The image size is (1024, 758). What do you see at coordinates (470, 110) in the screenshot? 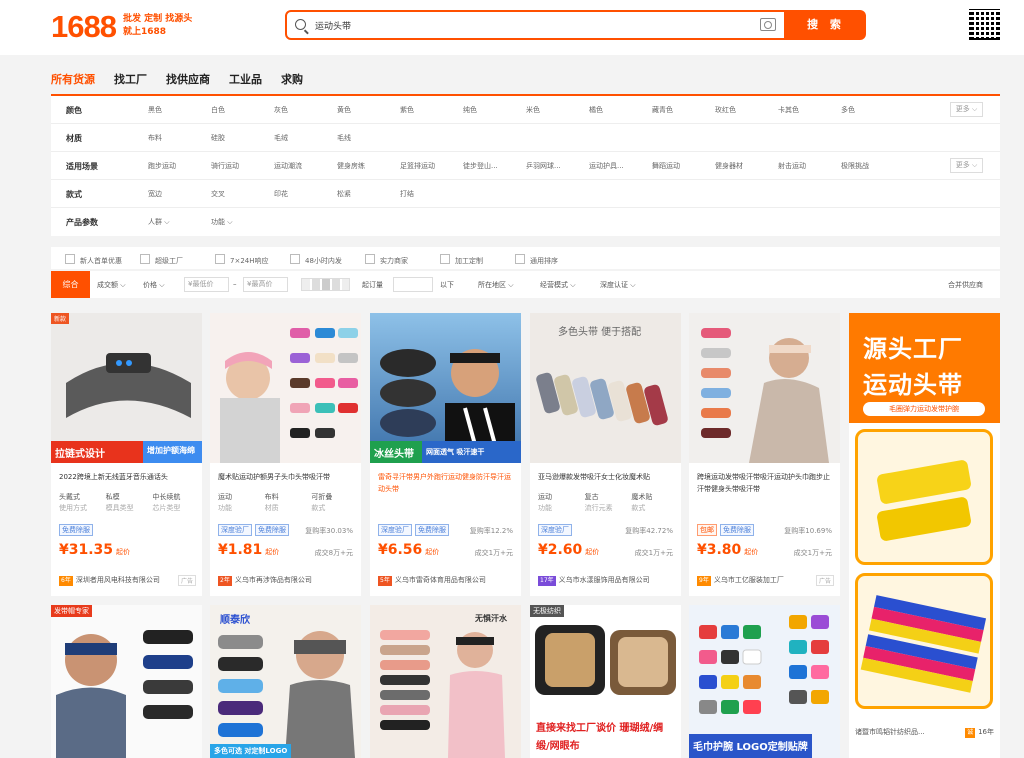
I see `filter-option: 纯色` at bounding box center [470, 110].